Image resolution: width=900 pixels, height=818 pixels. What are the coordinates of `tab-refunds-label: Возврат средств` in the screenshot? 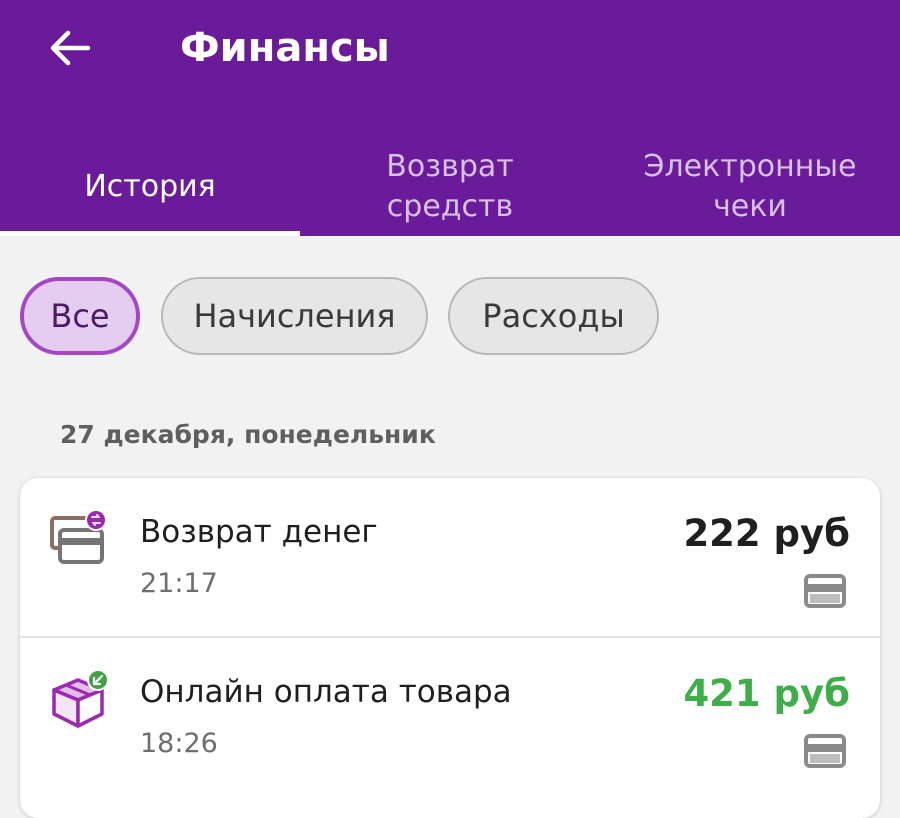 It's located at (450, 186).